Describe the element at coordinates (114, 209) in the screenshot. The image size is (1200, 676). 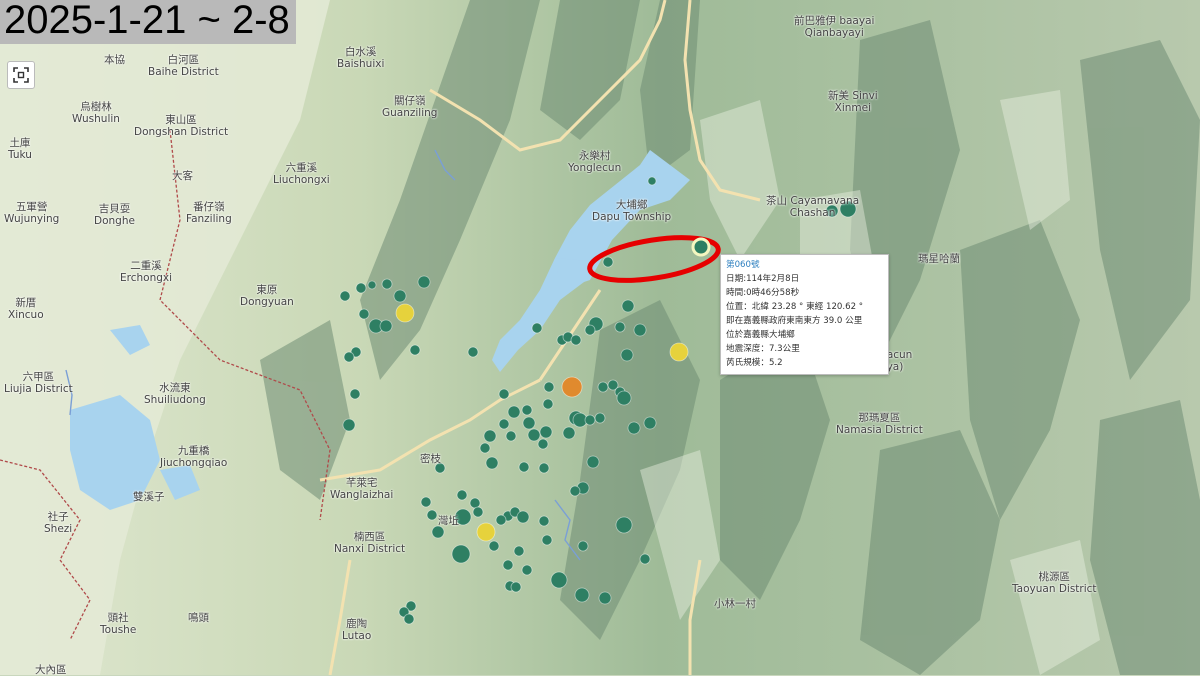
I see `place-name: 吉貝耍` at that location.